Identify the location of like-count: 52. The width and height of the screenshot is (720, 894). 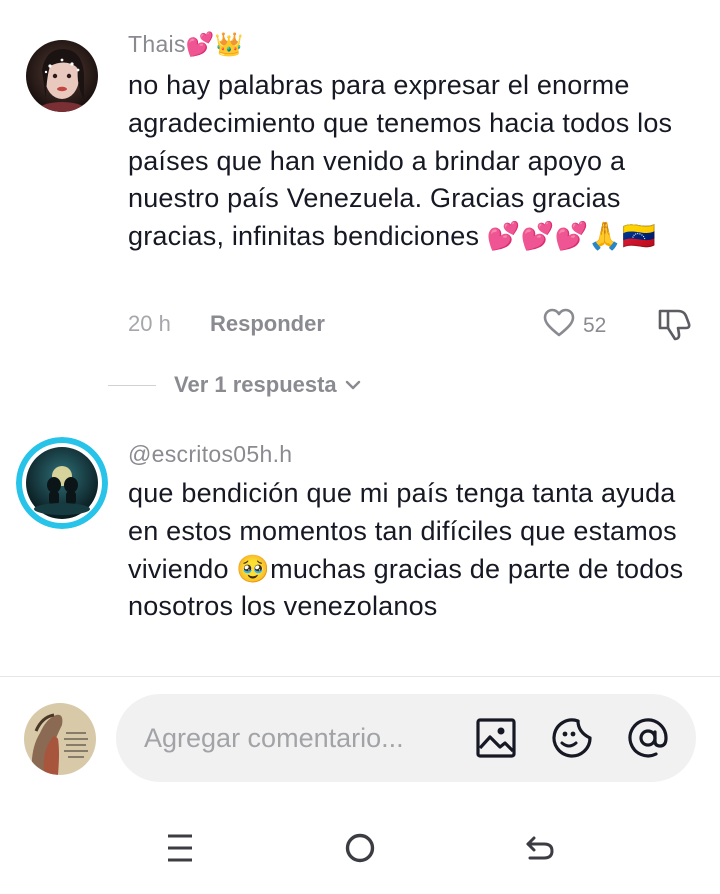
(595, 325).